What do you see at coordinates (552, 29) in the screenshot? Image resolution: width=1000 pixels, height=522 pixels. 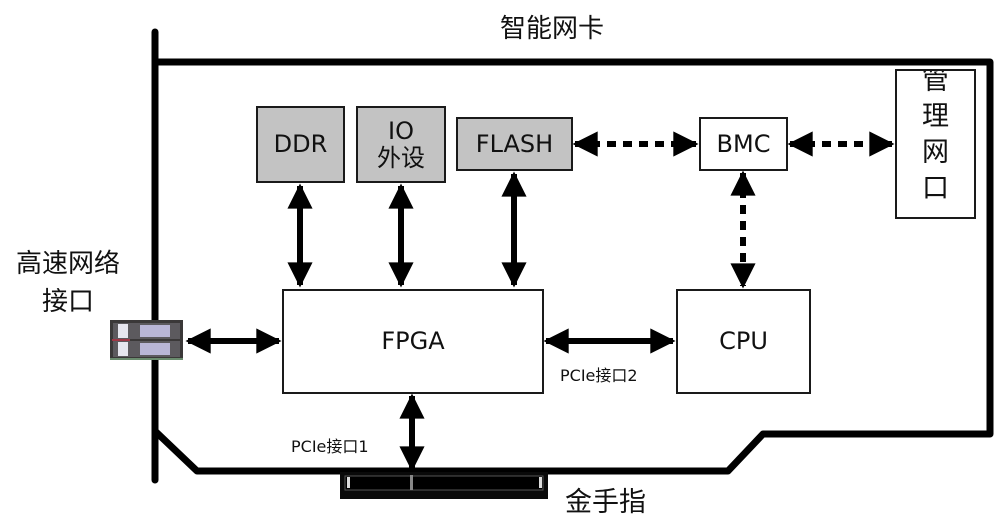 I see `diagram-title: 智能网卡` at bounding box center [552, 29].